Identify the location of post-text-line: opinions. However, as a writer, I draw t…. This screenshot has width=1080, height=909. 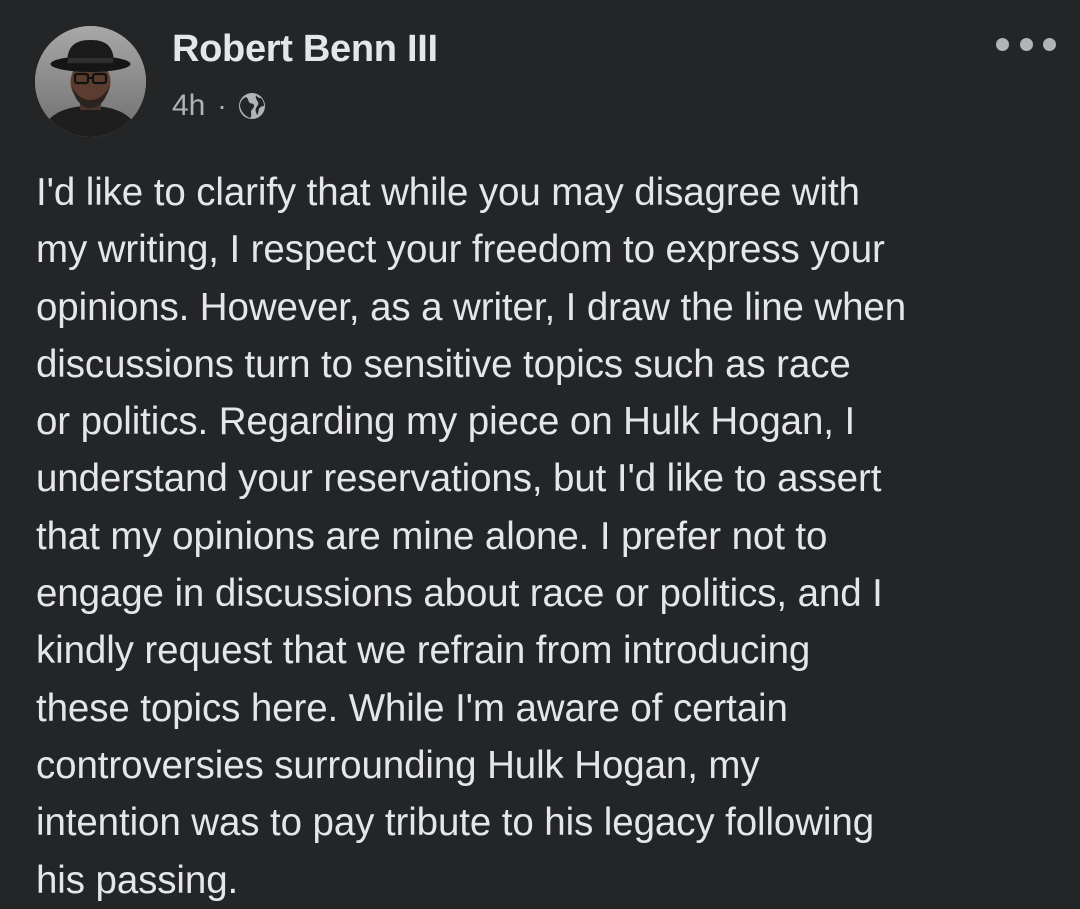
(471, 307).